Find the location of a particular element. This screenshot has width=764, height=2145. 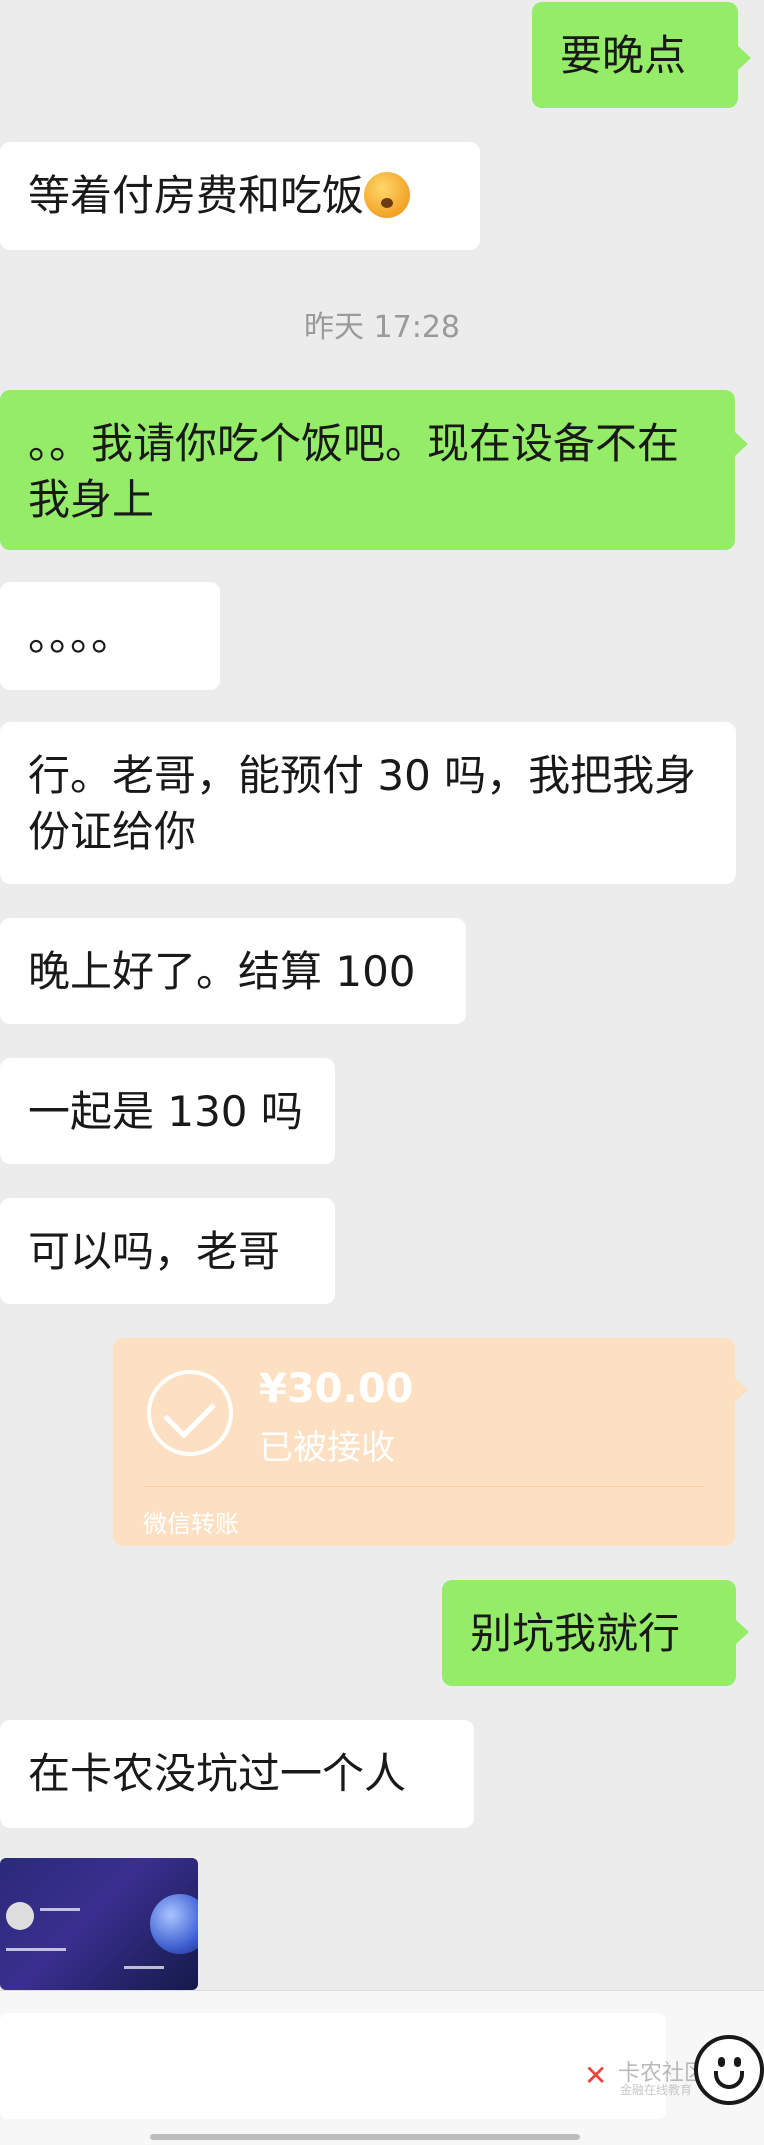

transfer-label: 微信转账 is located at coordinates (191, 1524).